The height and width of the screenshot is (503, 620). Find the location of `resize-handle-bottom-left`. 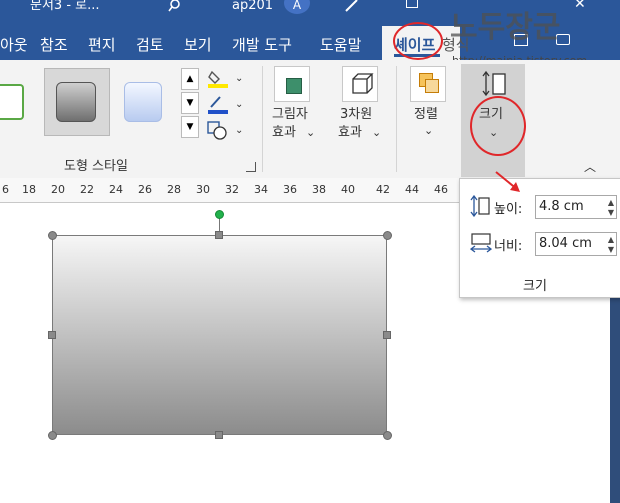

resize-handle-bottom-left is located at coordinates (52, 435).